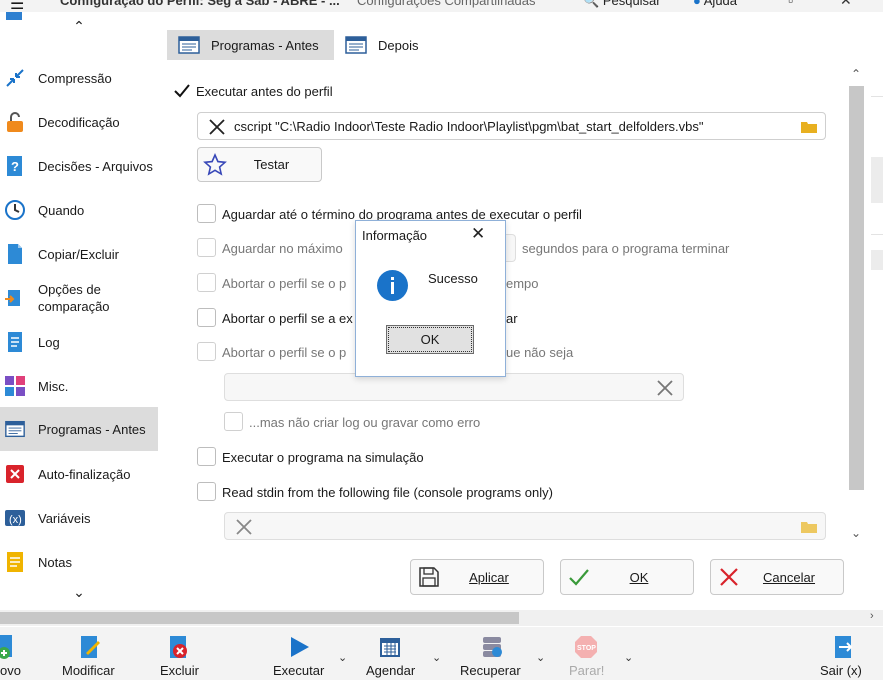 This screenshot has height=680, width=883. Describe the element at coordinates (206, 247) in the screenshot. I see `wait-max-checkbox` at that location.